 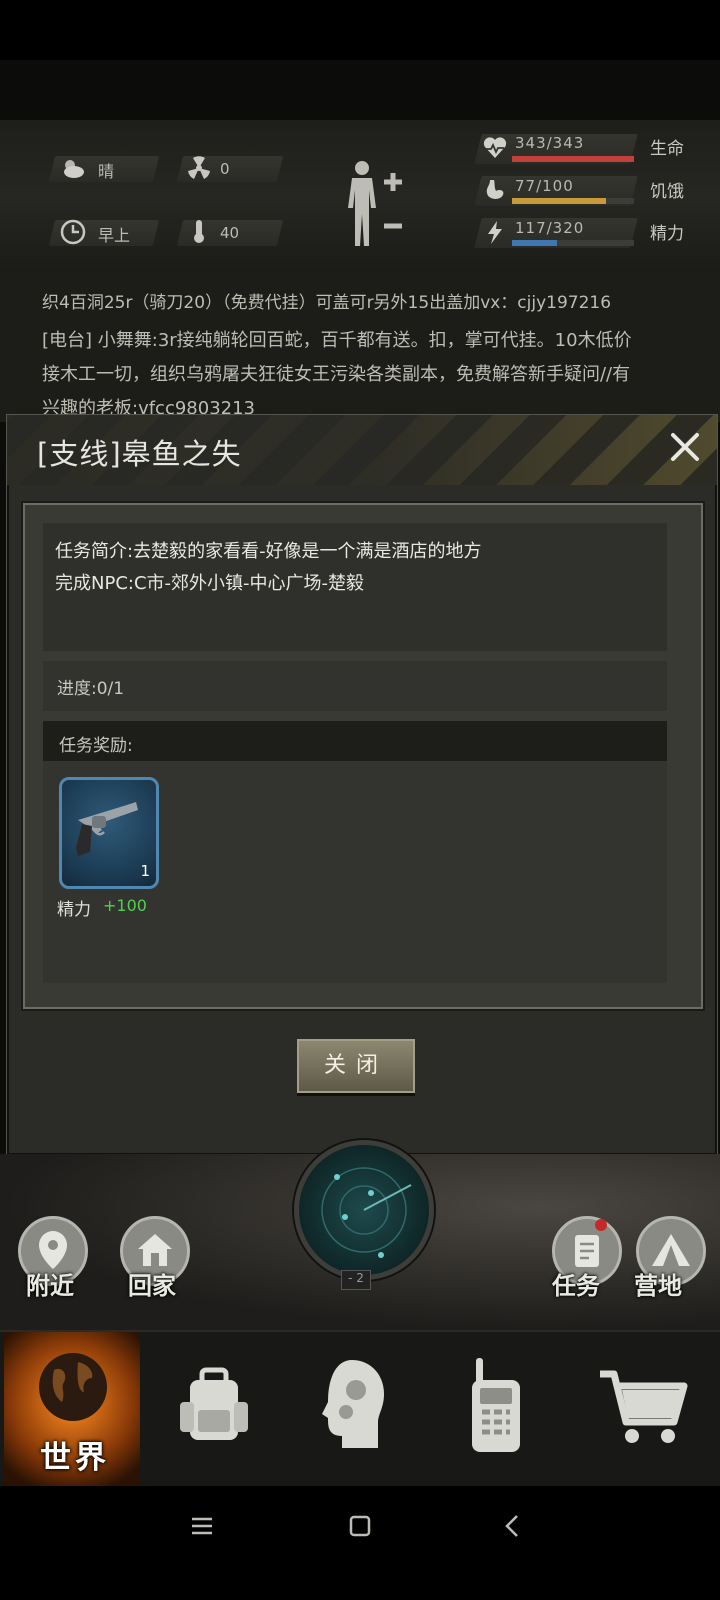 I want to click on backpack-icon, so click(x=214, y=1403).